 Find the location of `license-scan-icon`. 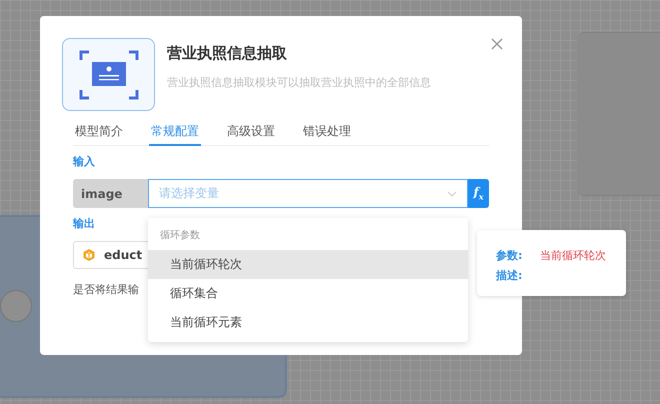

license-scan-icon is located at coordinates (108, 74).